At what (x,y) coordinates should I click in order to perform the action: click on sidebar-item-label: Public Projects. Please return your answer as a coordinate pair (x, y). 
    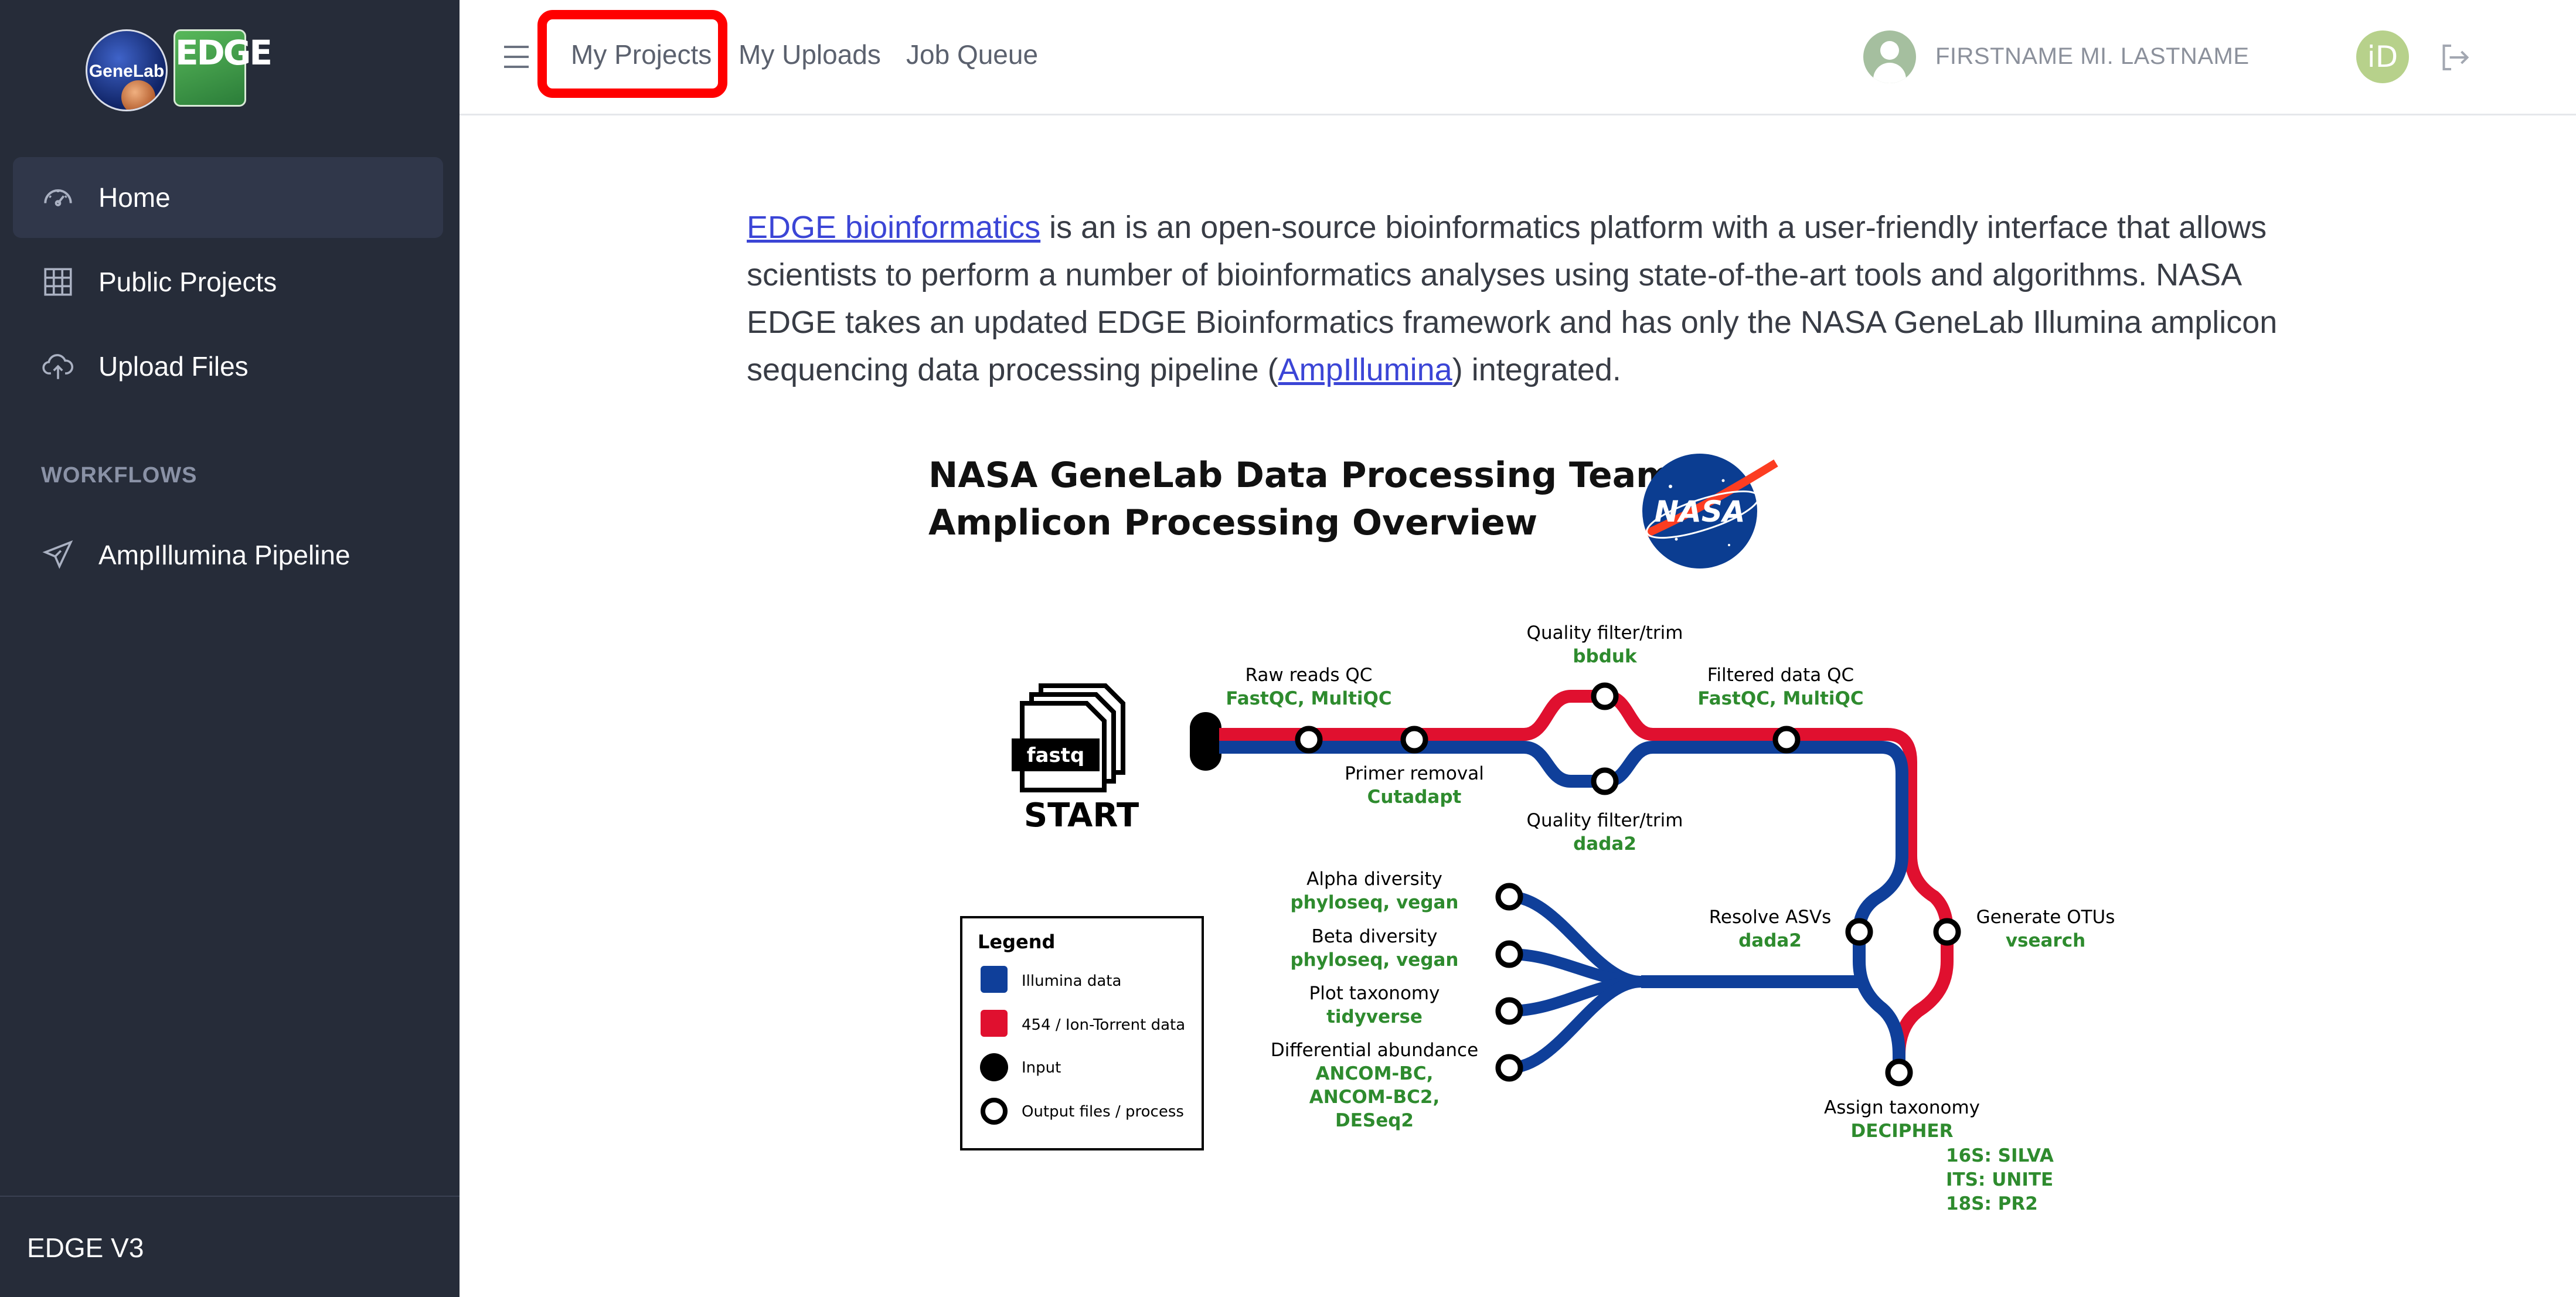
    Looking at the image, I should click on (187, 282).